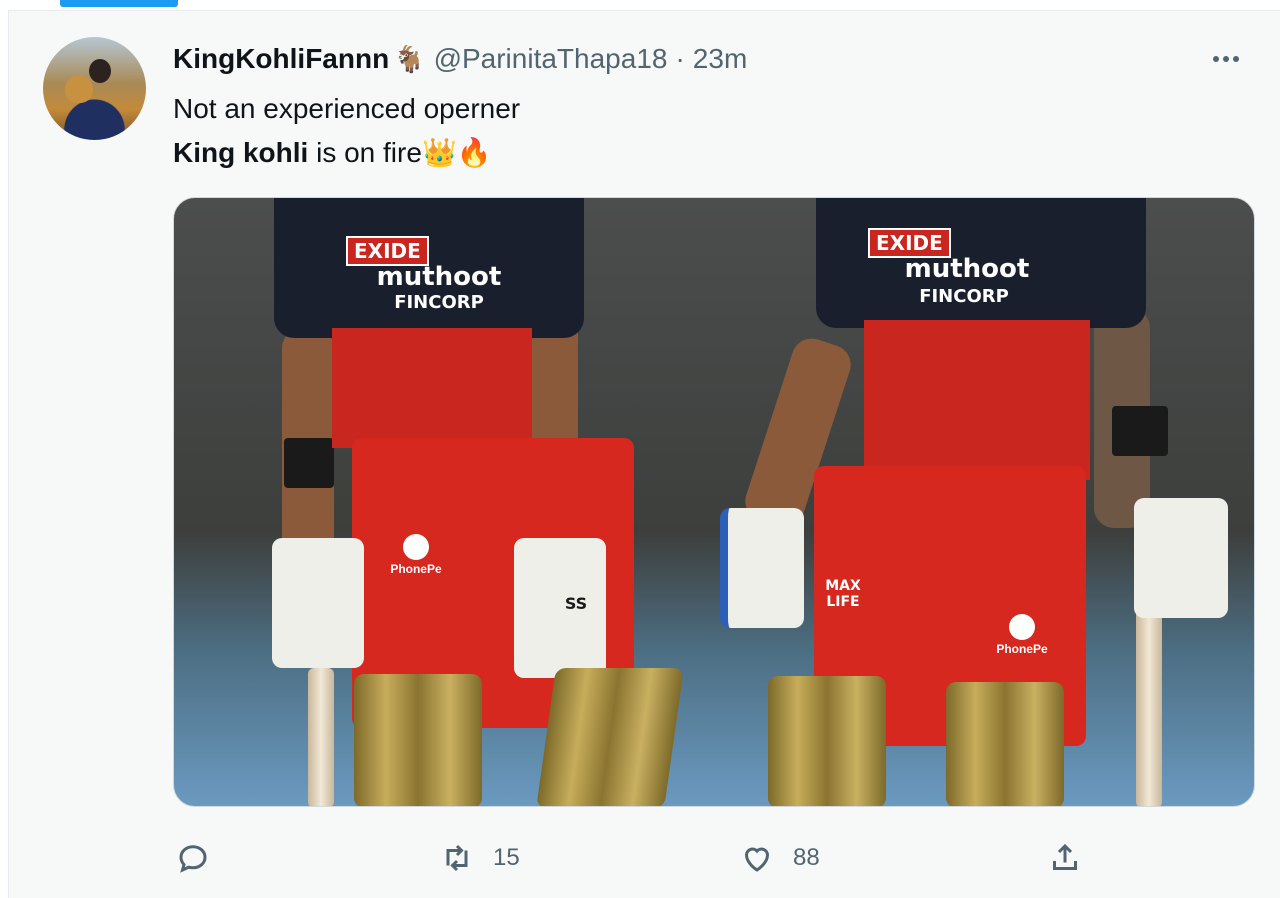  I want to click on tweet-text-line2: King kohli is on fire👑🔥, so click(346, 153).